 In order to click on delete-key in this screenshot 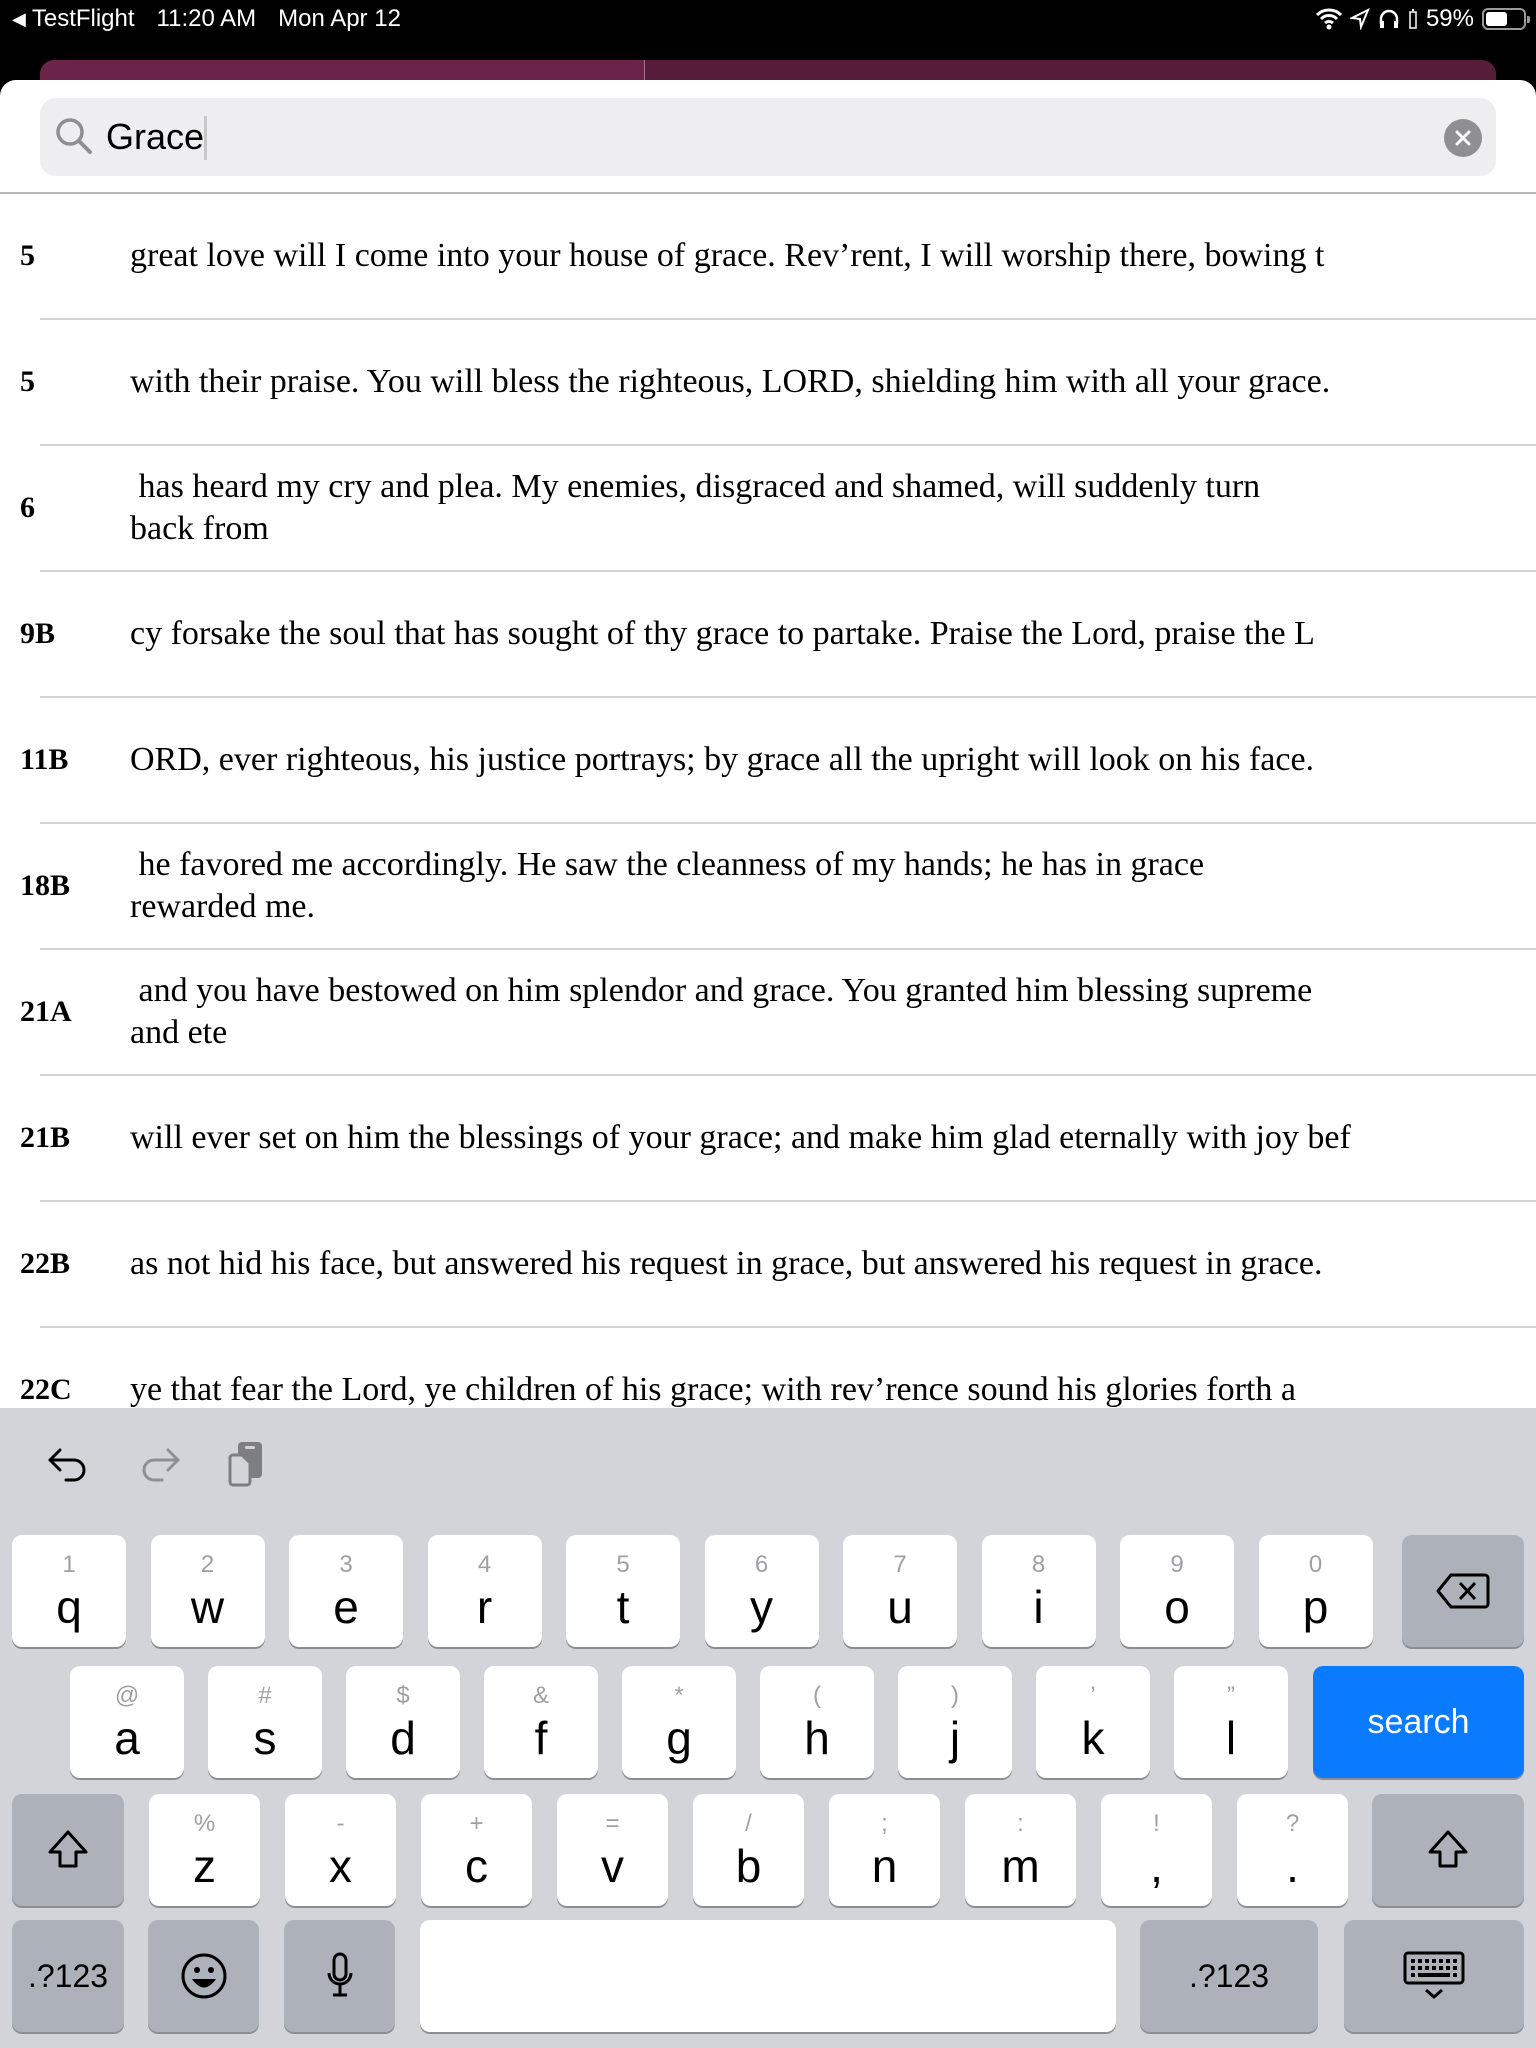, I will do `click(1463, 1591)`.